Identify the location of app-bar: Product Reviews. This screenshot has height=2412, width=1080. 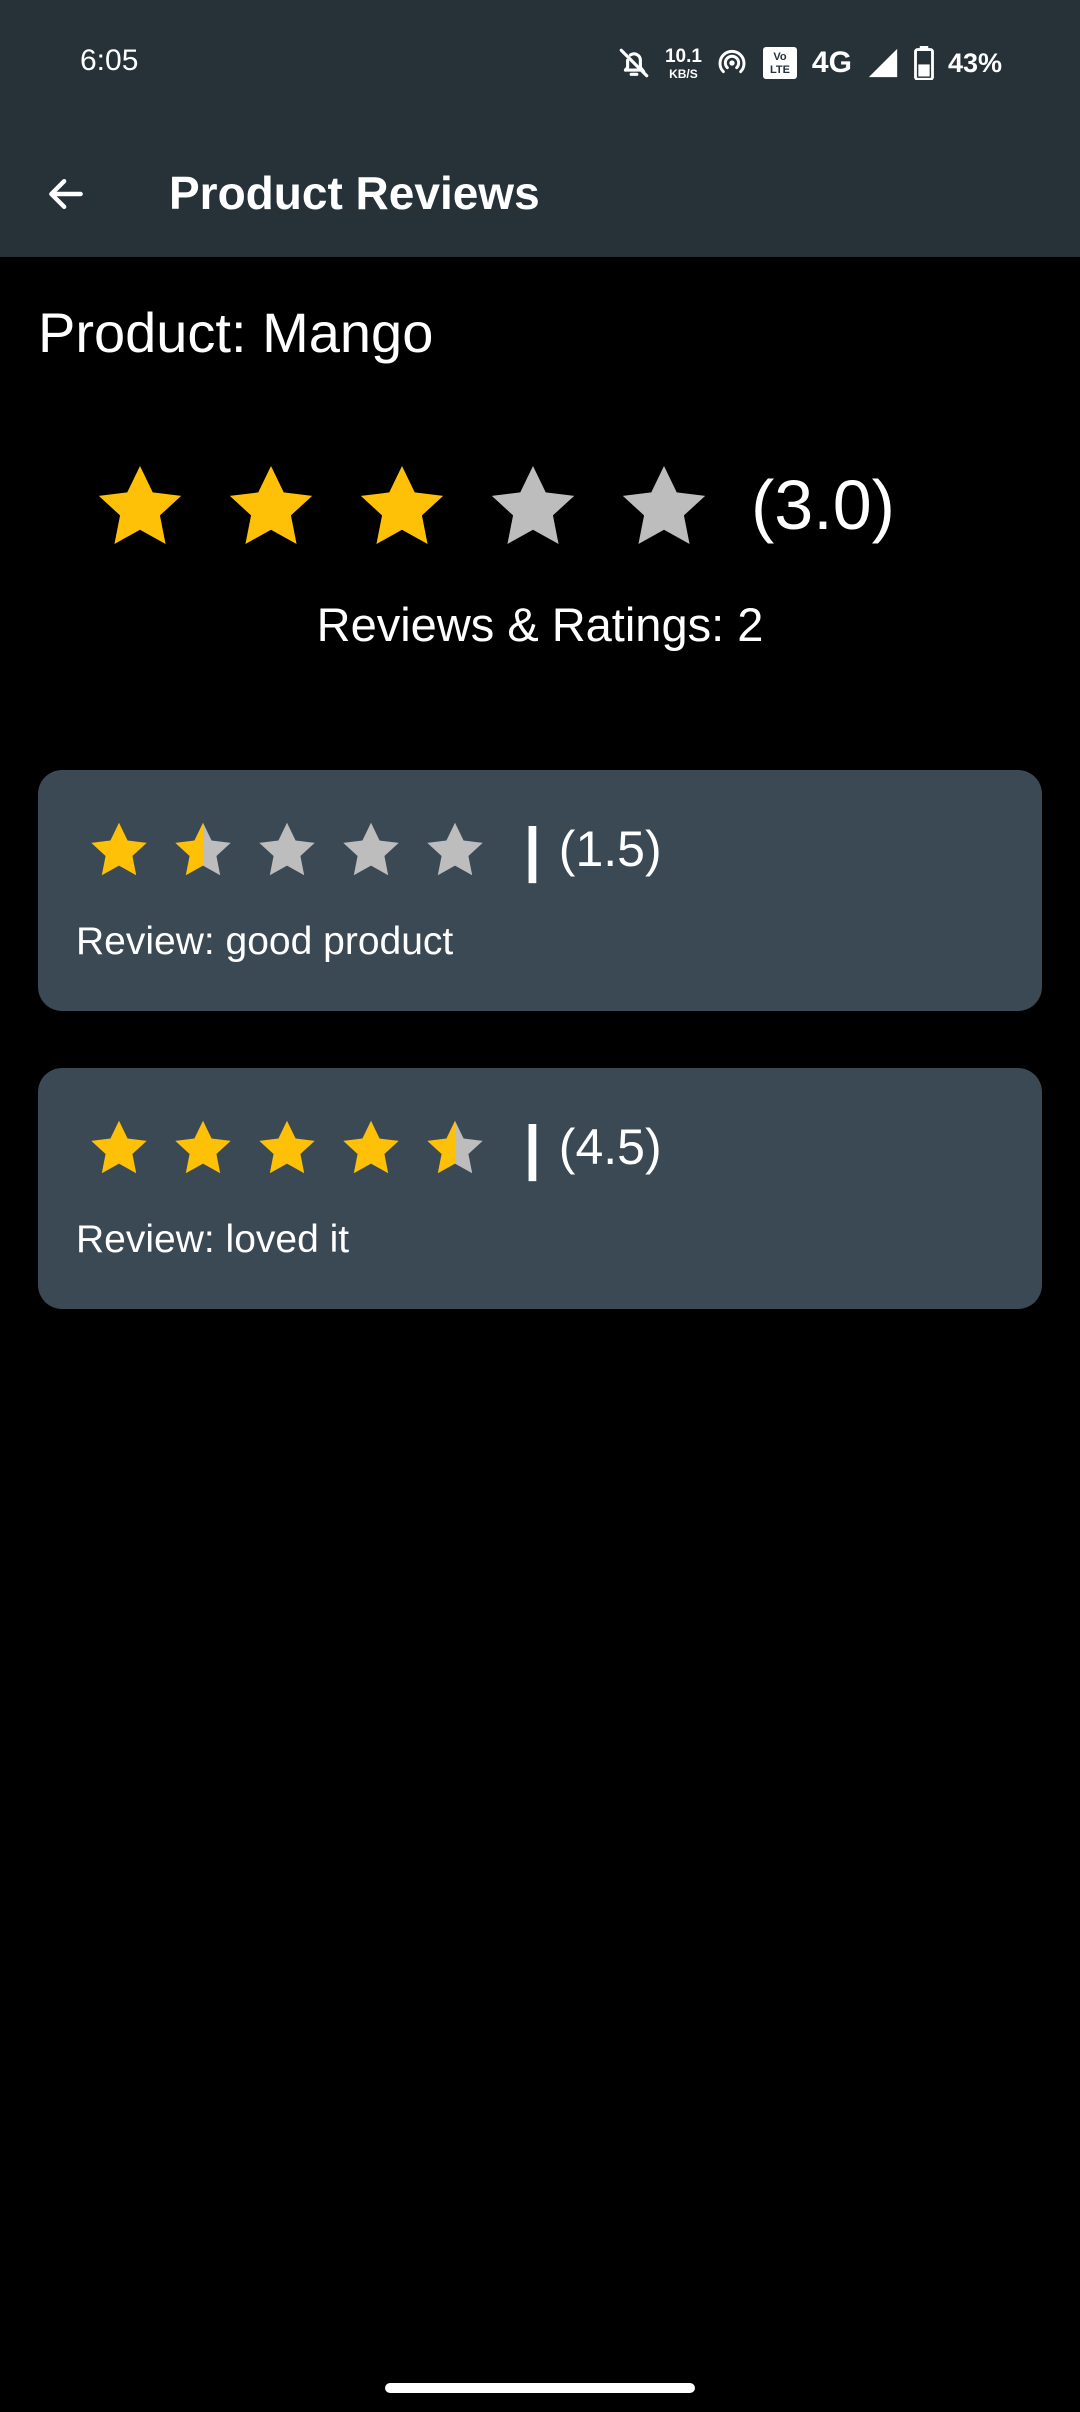
(540, 193).